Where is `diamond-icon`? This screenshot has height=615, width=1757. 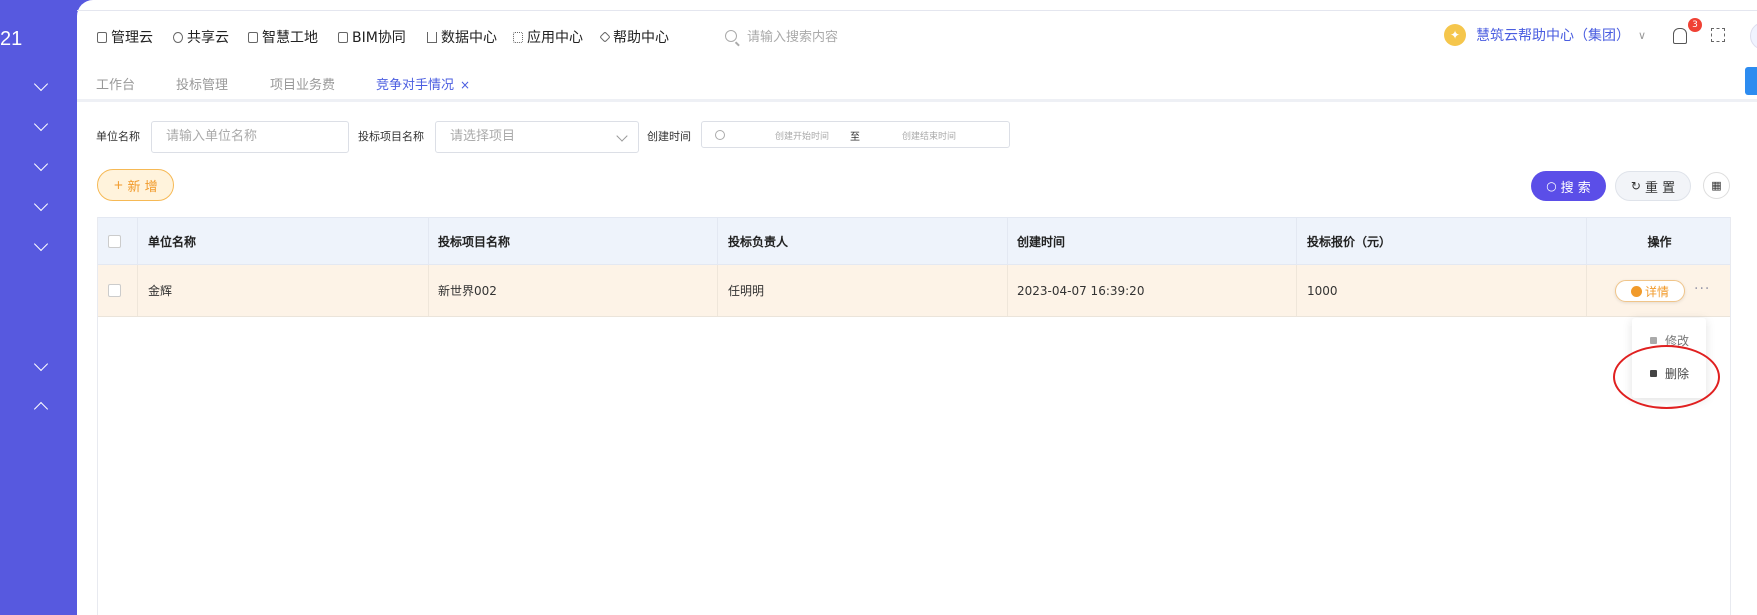 diamond-icon is located at coordinates (605, 37).